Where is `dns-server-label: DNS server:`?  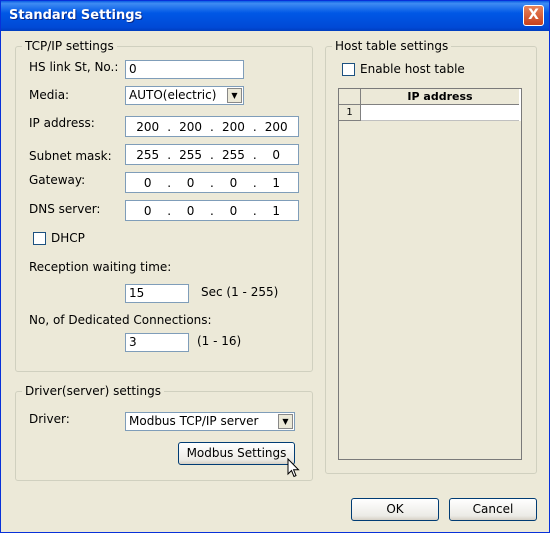
dns-server-label: DNS server: is located at coordinates (65, 209).